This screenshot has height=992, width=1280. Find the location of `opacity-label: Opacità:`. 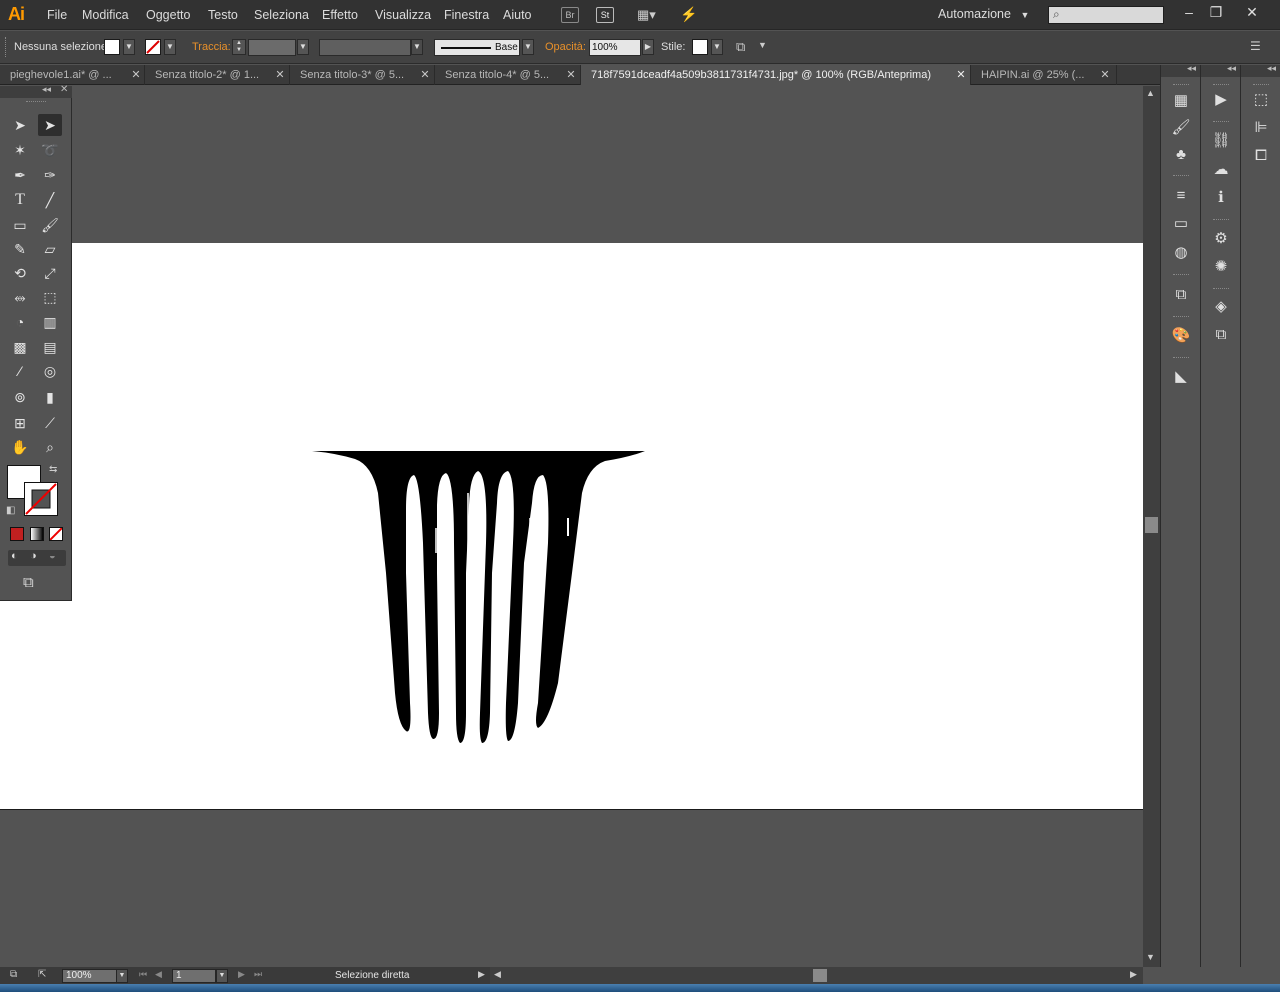

opacity-label: Opacità: is located at coordinates (565, 47).